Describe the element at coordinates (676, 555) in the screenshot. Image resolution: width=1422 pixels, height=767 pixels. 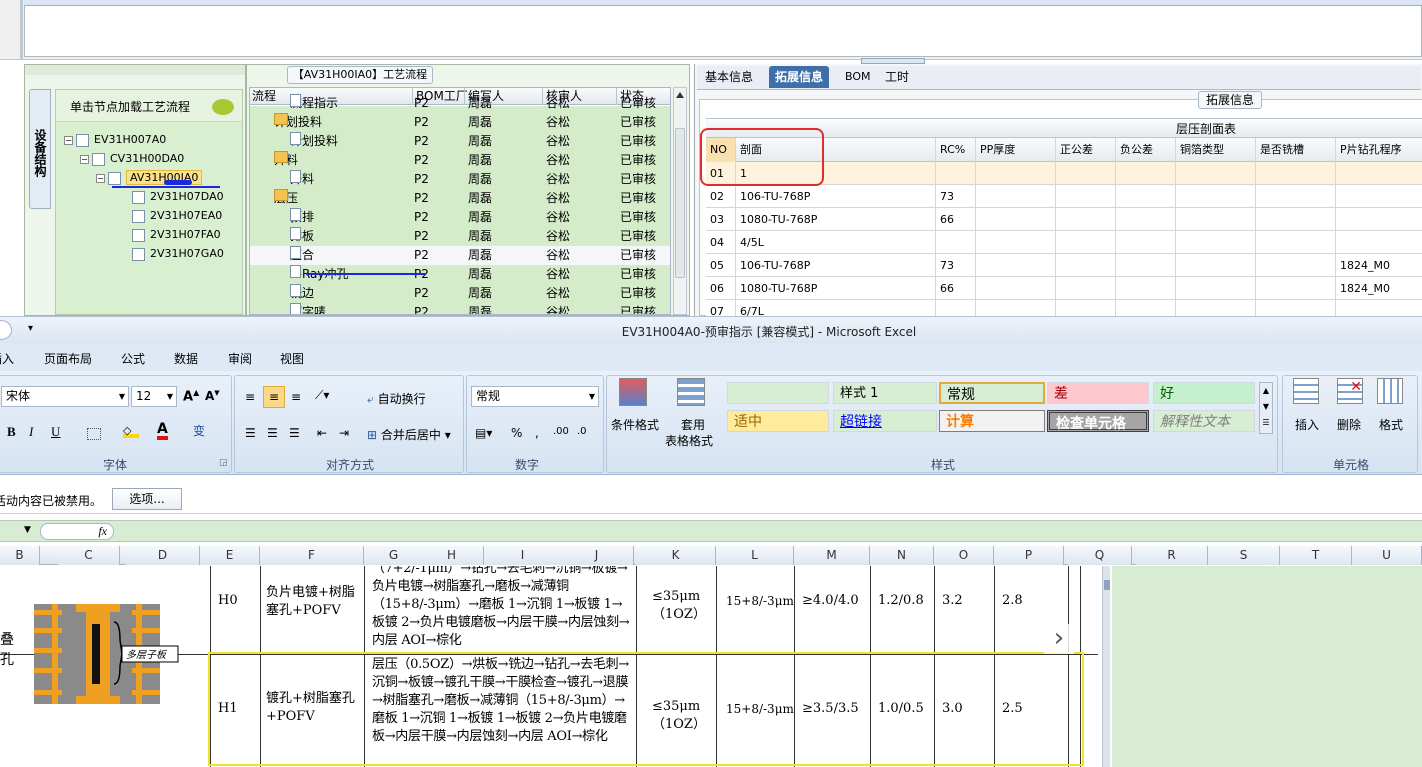
I see `column-header: K` at that location.